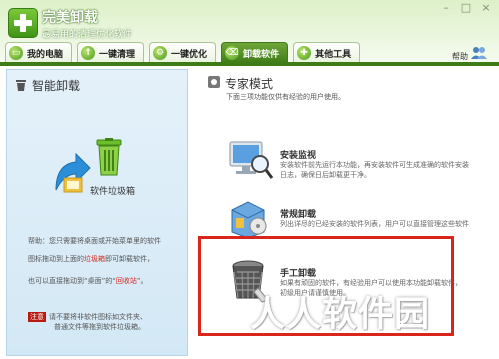 Image resolution: width=499 pixels, height=359 pixels. Describe the element at coordinates (160, 53) in the screenshot. I see `optimize-icon: ⚙` at that location.